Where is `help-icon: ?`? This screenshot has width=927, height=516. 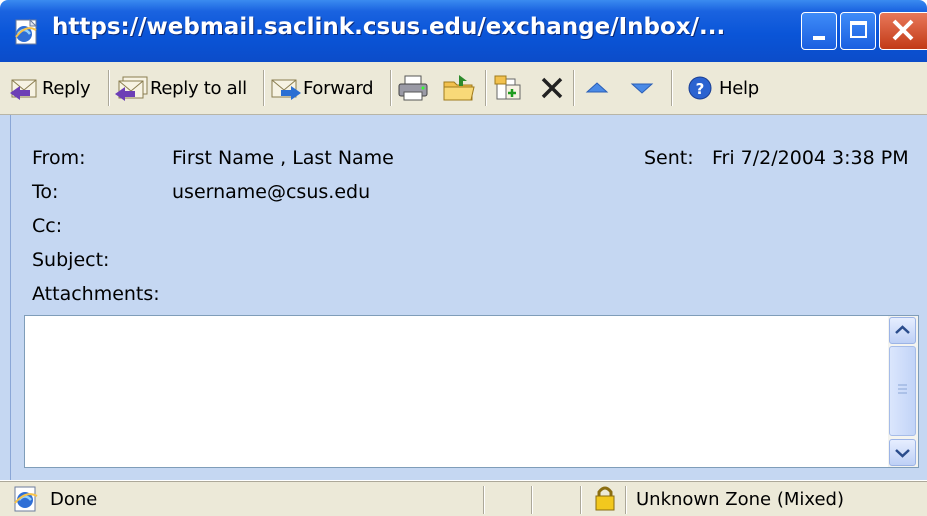
help-icon: ? is located at coordinates (700, 88).